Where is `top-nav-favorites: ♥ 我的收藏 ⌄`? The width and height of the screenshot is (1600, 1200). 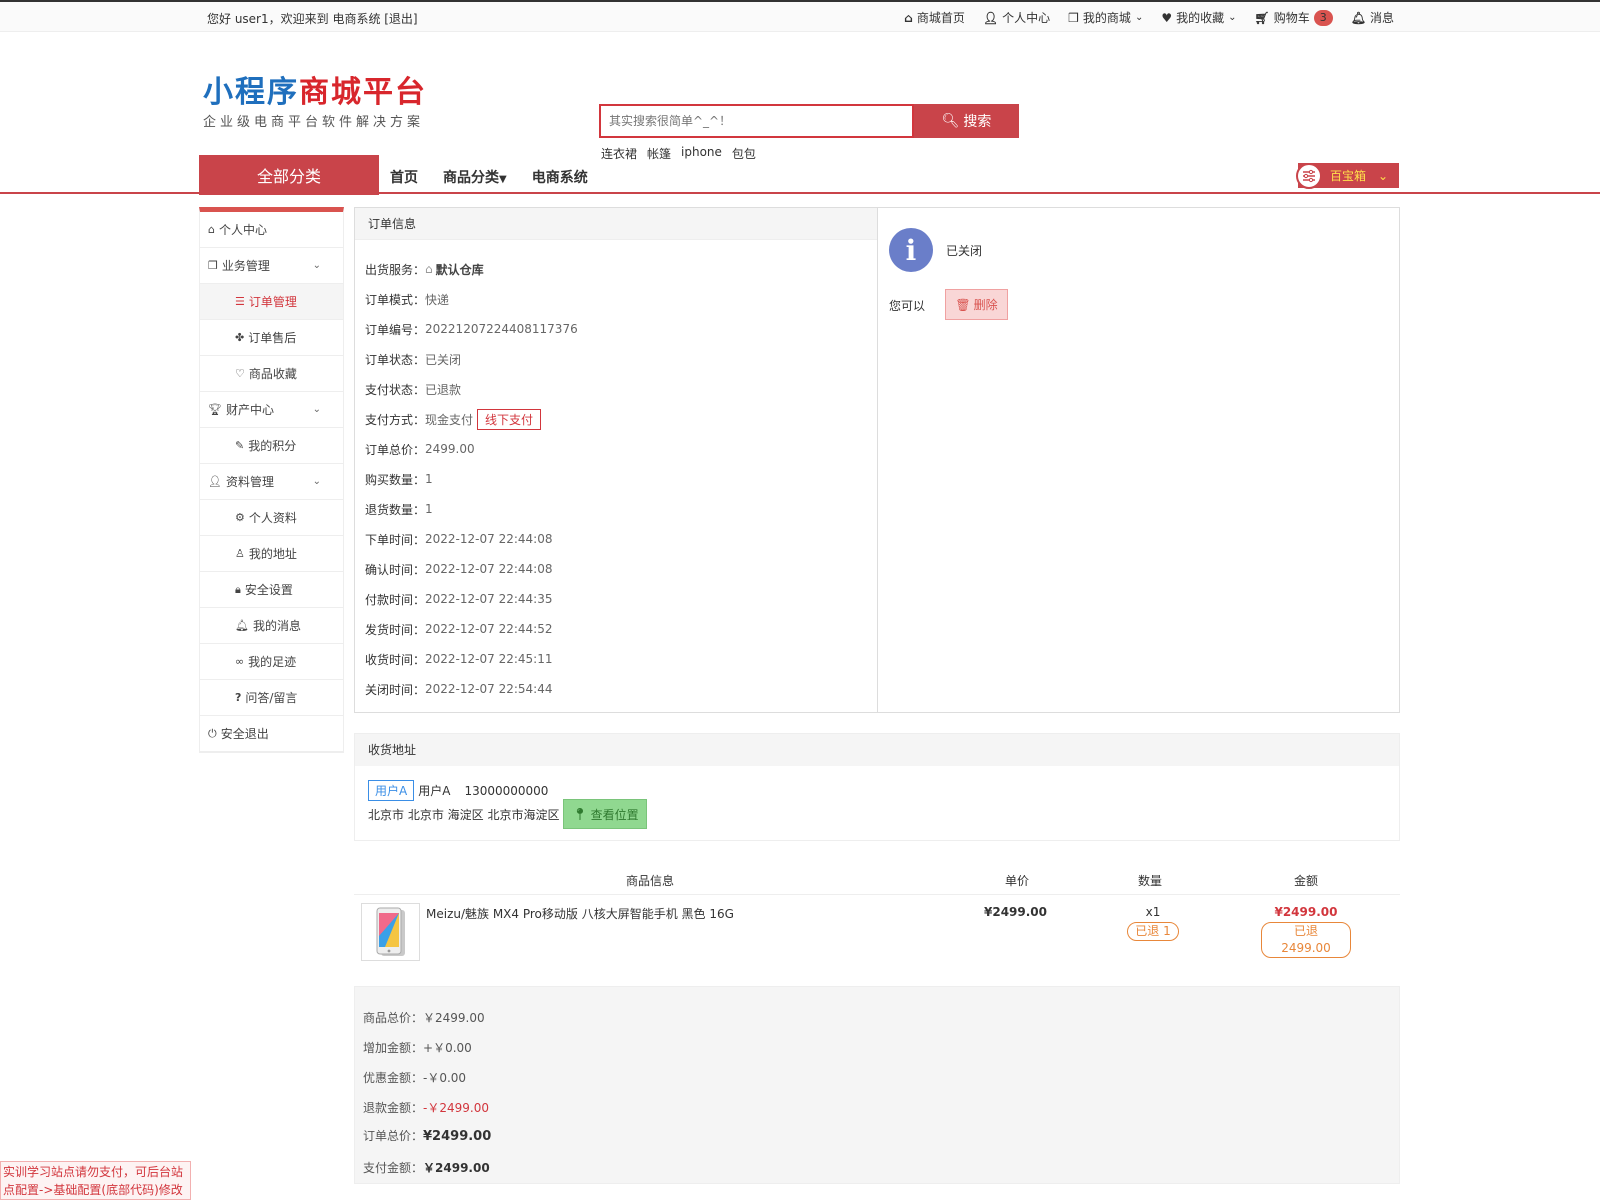 top-nav-favorites: ♥ 我的收藏 ⌄ is located at coordinates (1198, 17).